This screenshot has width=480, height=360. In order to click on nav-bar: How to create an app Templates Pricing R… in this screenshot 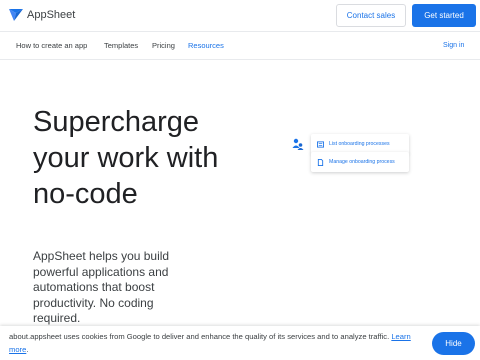, I will do `click(240, 45)`.